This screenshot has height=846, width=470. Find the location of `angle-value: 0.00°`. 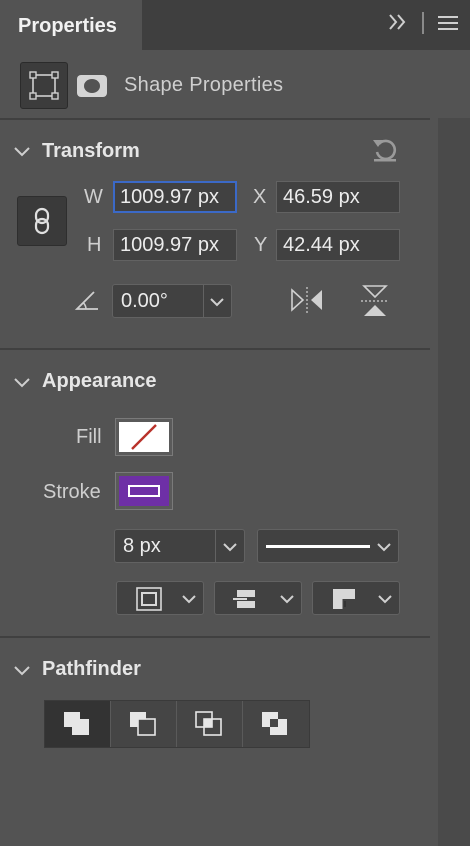

angle-value: 0.00° is located at coordinates (144, 301).